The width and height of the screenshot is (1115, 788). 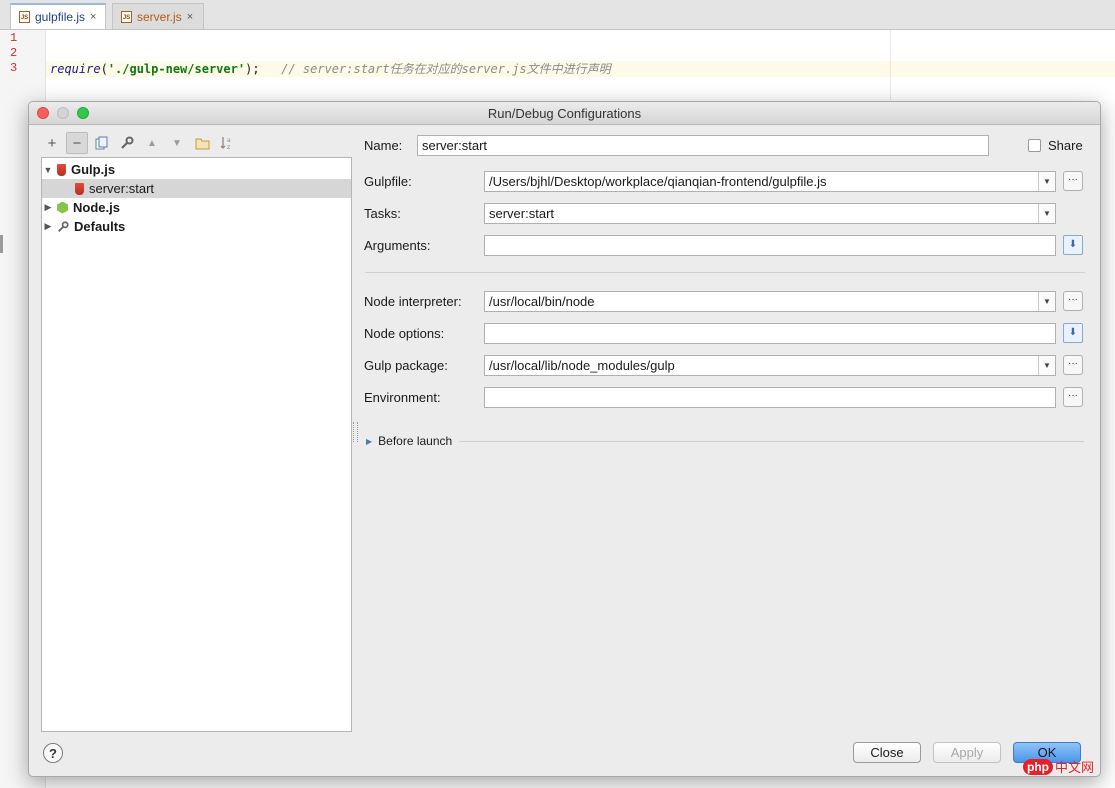 What do you see at coordinates (770, 365) in the screenshot?
I see `gulp-package-combo: /usr/local/lib/node_modules/gulp ▼` at bounding box center [770, 365].